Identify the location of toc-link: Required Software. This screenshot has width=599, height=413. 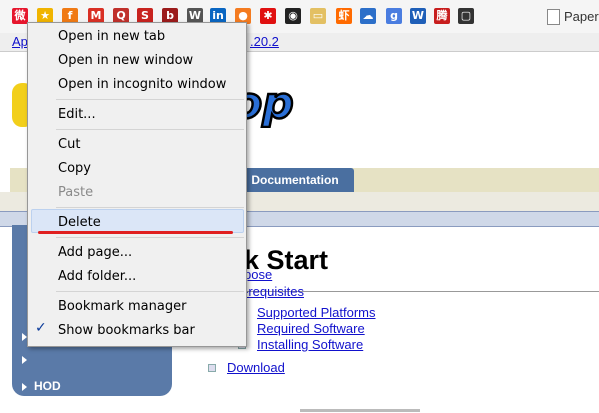
(311, 328).